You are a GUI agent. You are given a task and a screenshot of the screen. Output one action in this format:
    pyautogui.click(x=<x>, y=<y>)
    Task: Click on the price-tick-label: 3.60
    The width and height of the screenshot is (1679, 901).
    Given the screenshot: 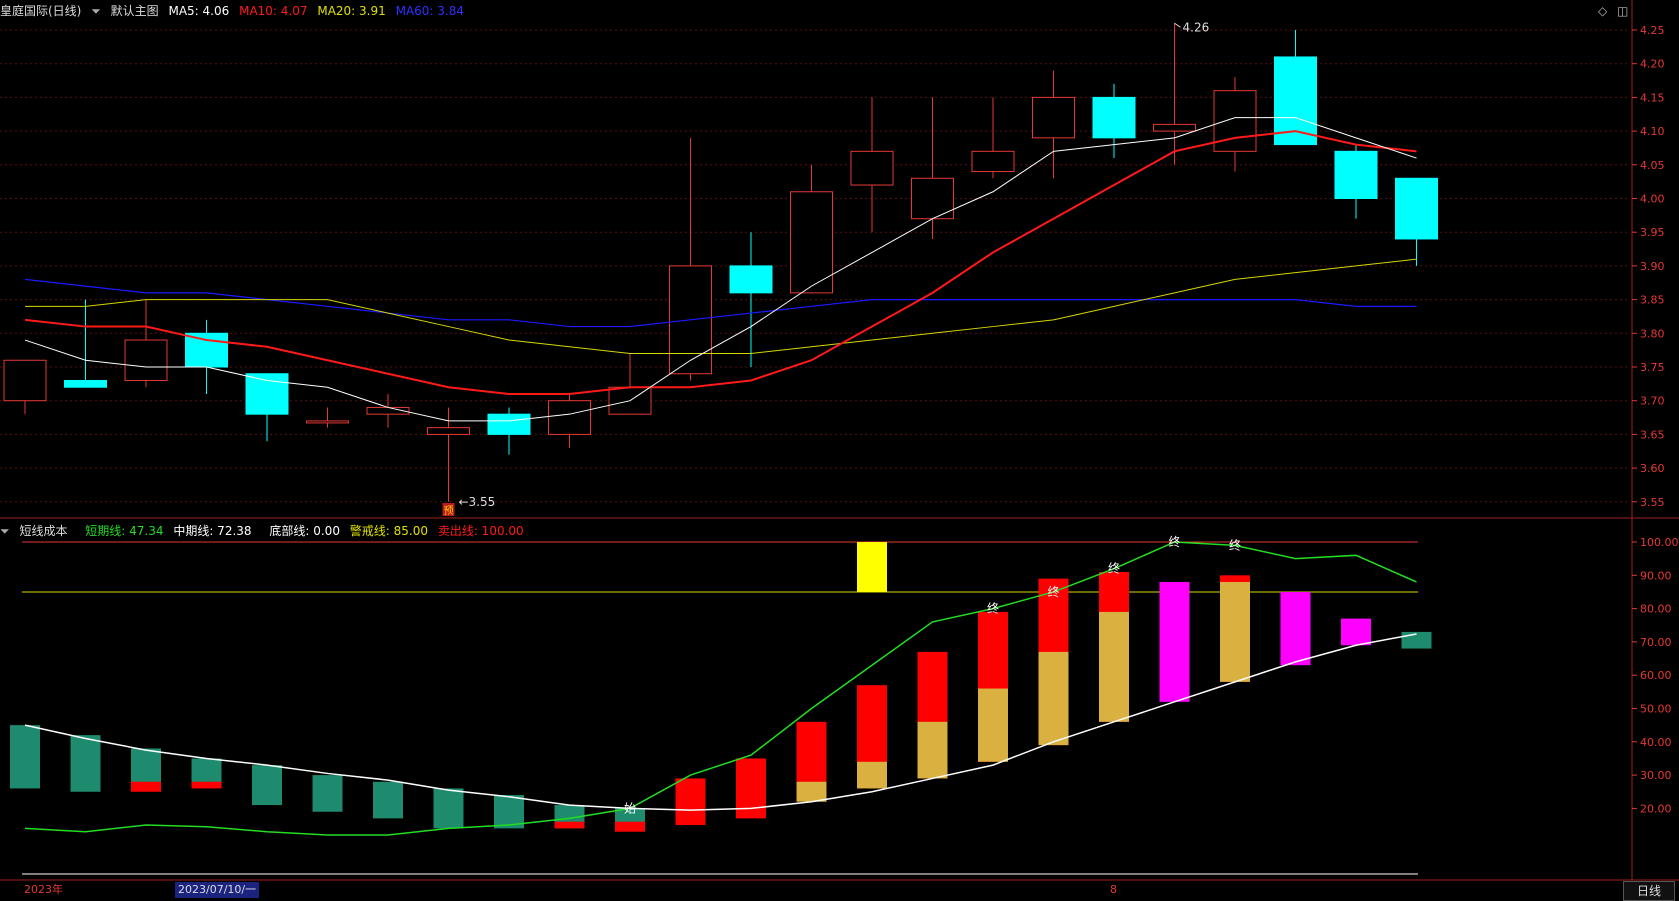 What is the action you would take?
    pyautogui.click(x=1652, y=468)
    